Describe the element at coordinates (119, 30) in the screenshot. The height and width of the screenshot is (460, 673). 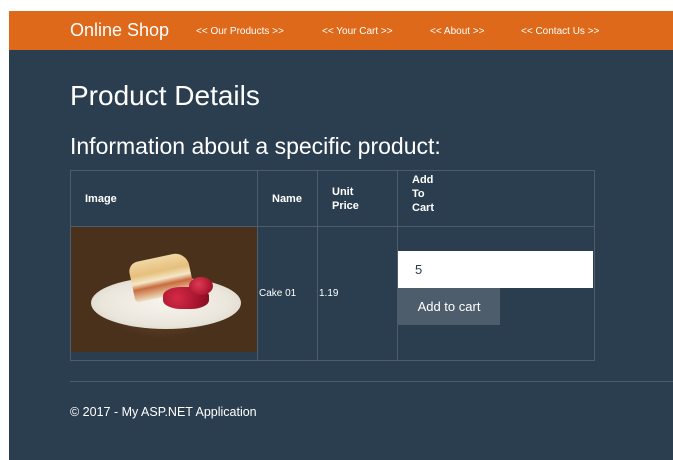
I see `brand-link: Online Shop` at that location.